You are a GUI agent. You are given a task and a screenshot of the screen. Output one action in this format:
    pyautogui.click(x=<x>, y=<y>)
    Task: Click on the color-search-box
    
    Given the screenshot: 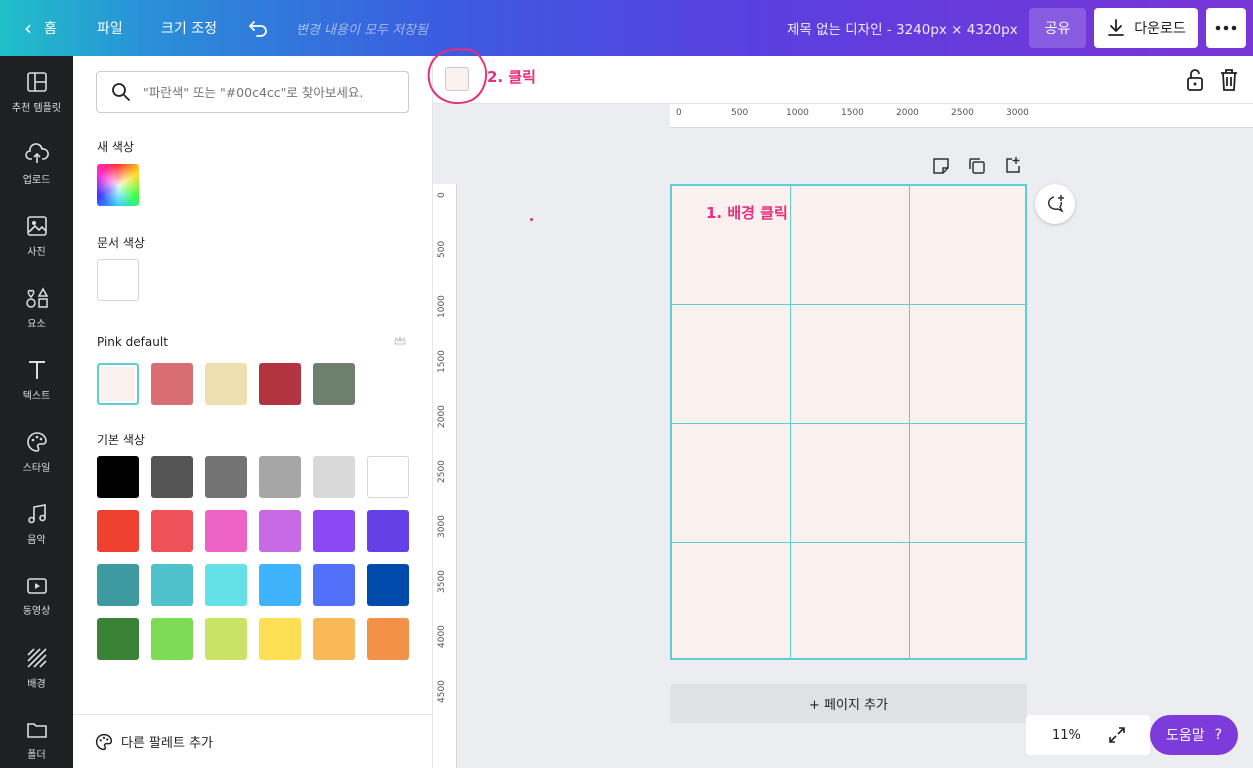 What is the action you would take?
    pyautogui.click(x=252, y=92)
    